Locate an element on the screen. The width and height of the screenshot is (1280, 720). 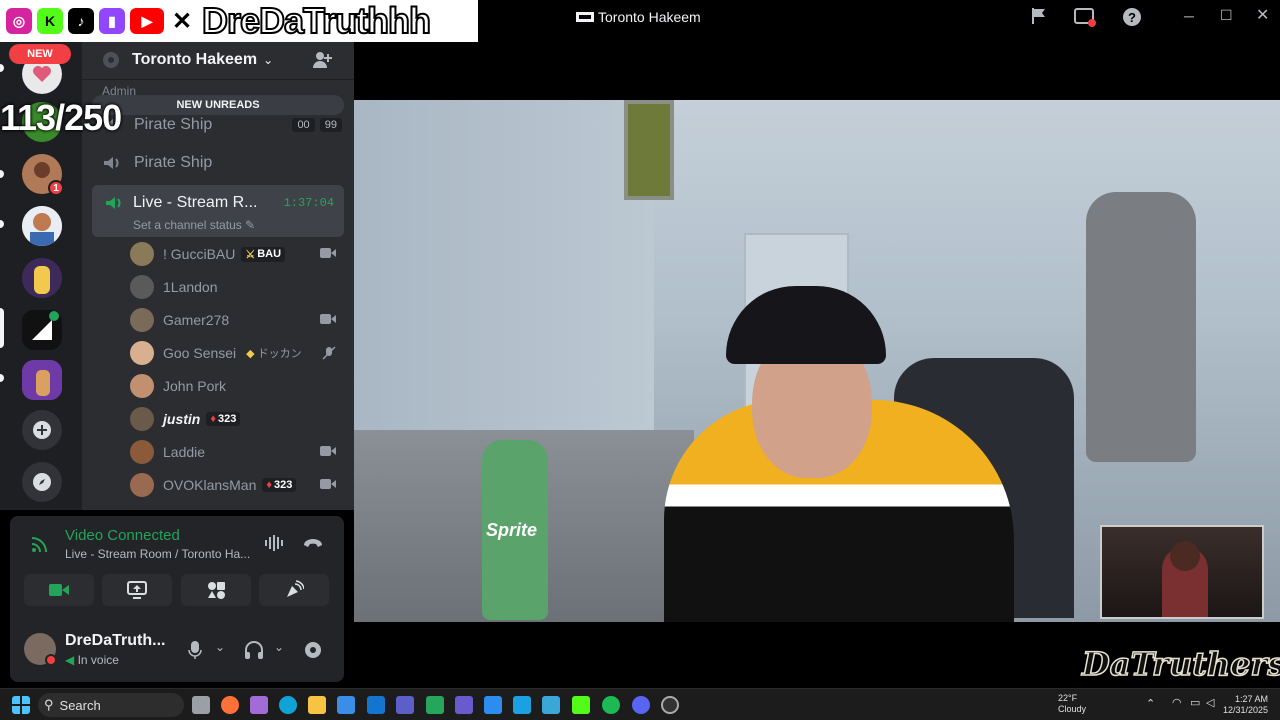
channel-name: Pirate Ship is located at coordinates (173, 124).